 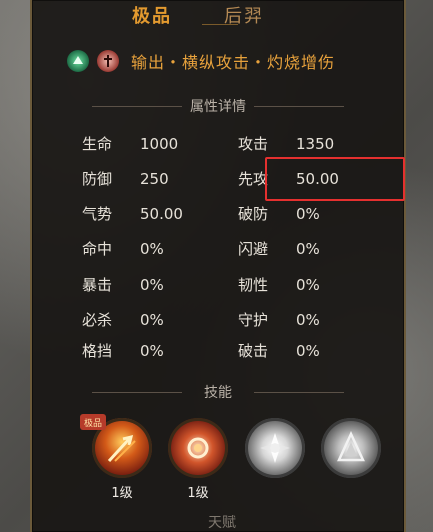 I want to click on attribute-label: 必杀, so click(x=97, y=320).